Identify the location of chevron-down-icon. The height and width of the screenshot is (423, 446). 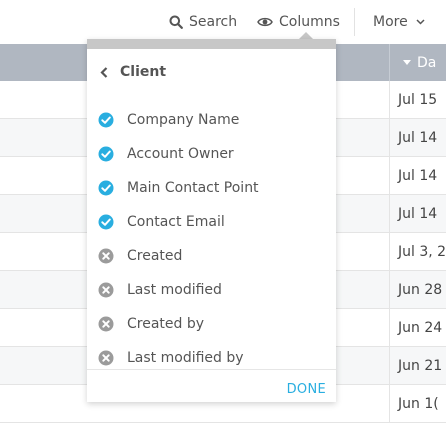
(420, 22).